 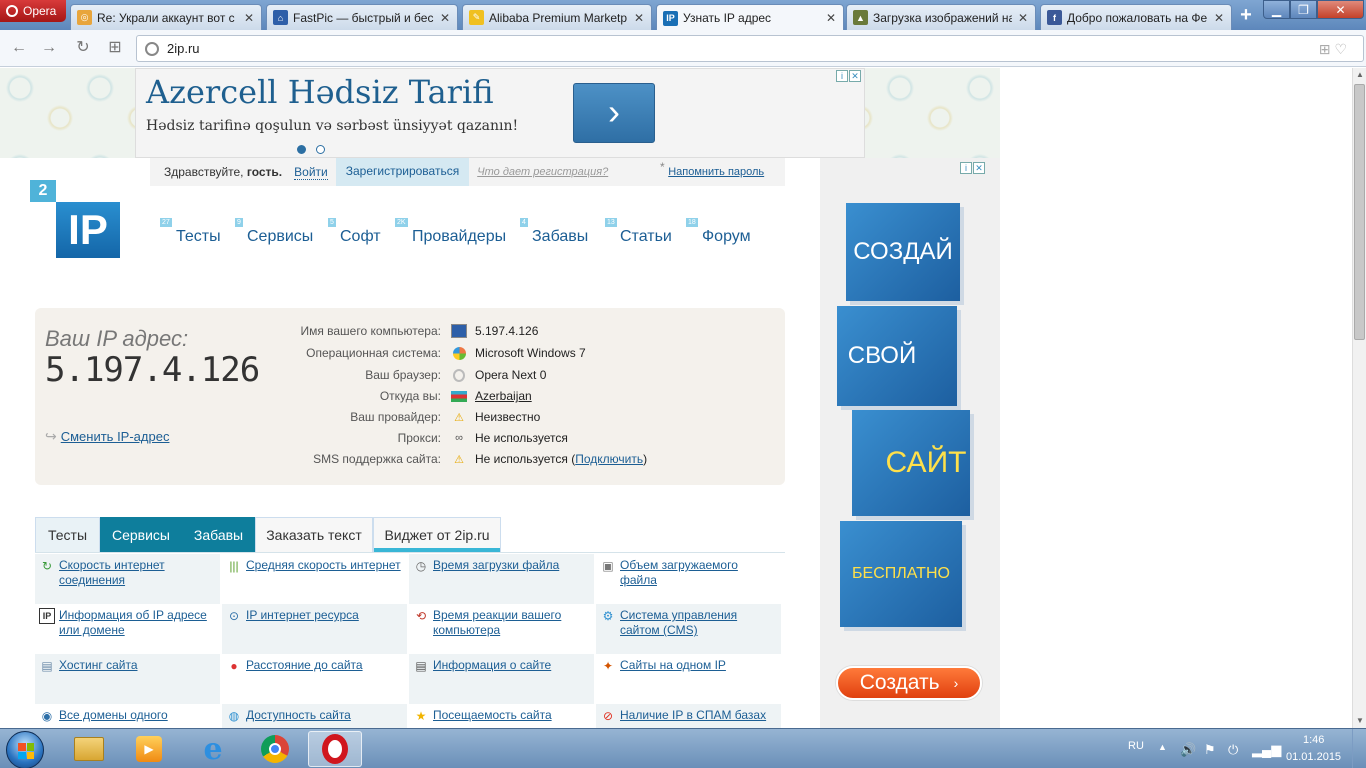 I want to click on reload-icon: ↻, so click(x=83, y=48).